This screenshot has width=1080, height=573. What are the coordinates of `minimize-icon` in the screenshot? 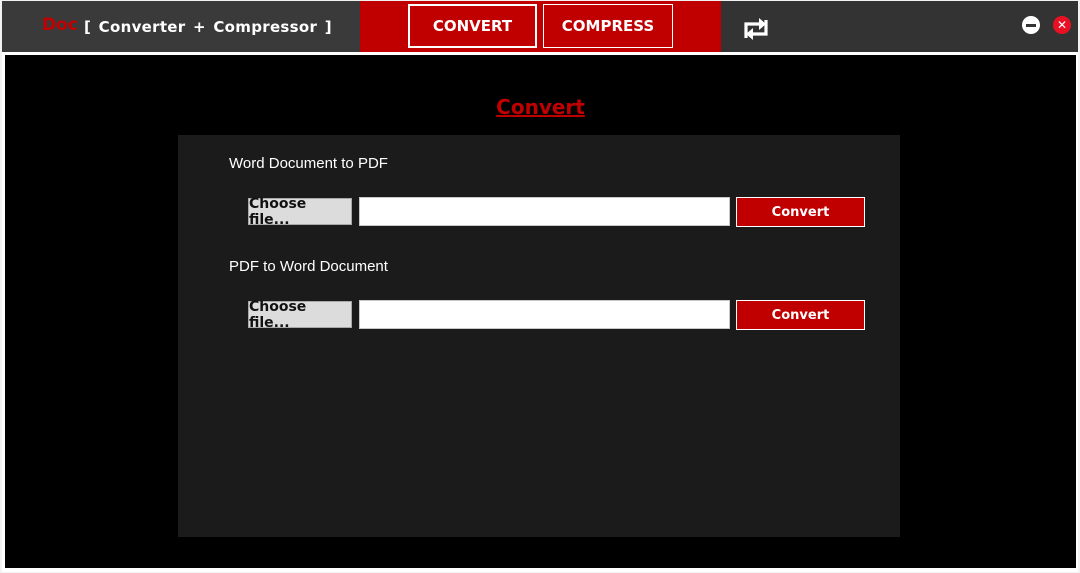 It's located at (1031, 25).